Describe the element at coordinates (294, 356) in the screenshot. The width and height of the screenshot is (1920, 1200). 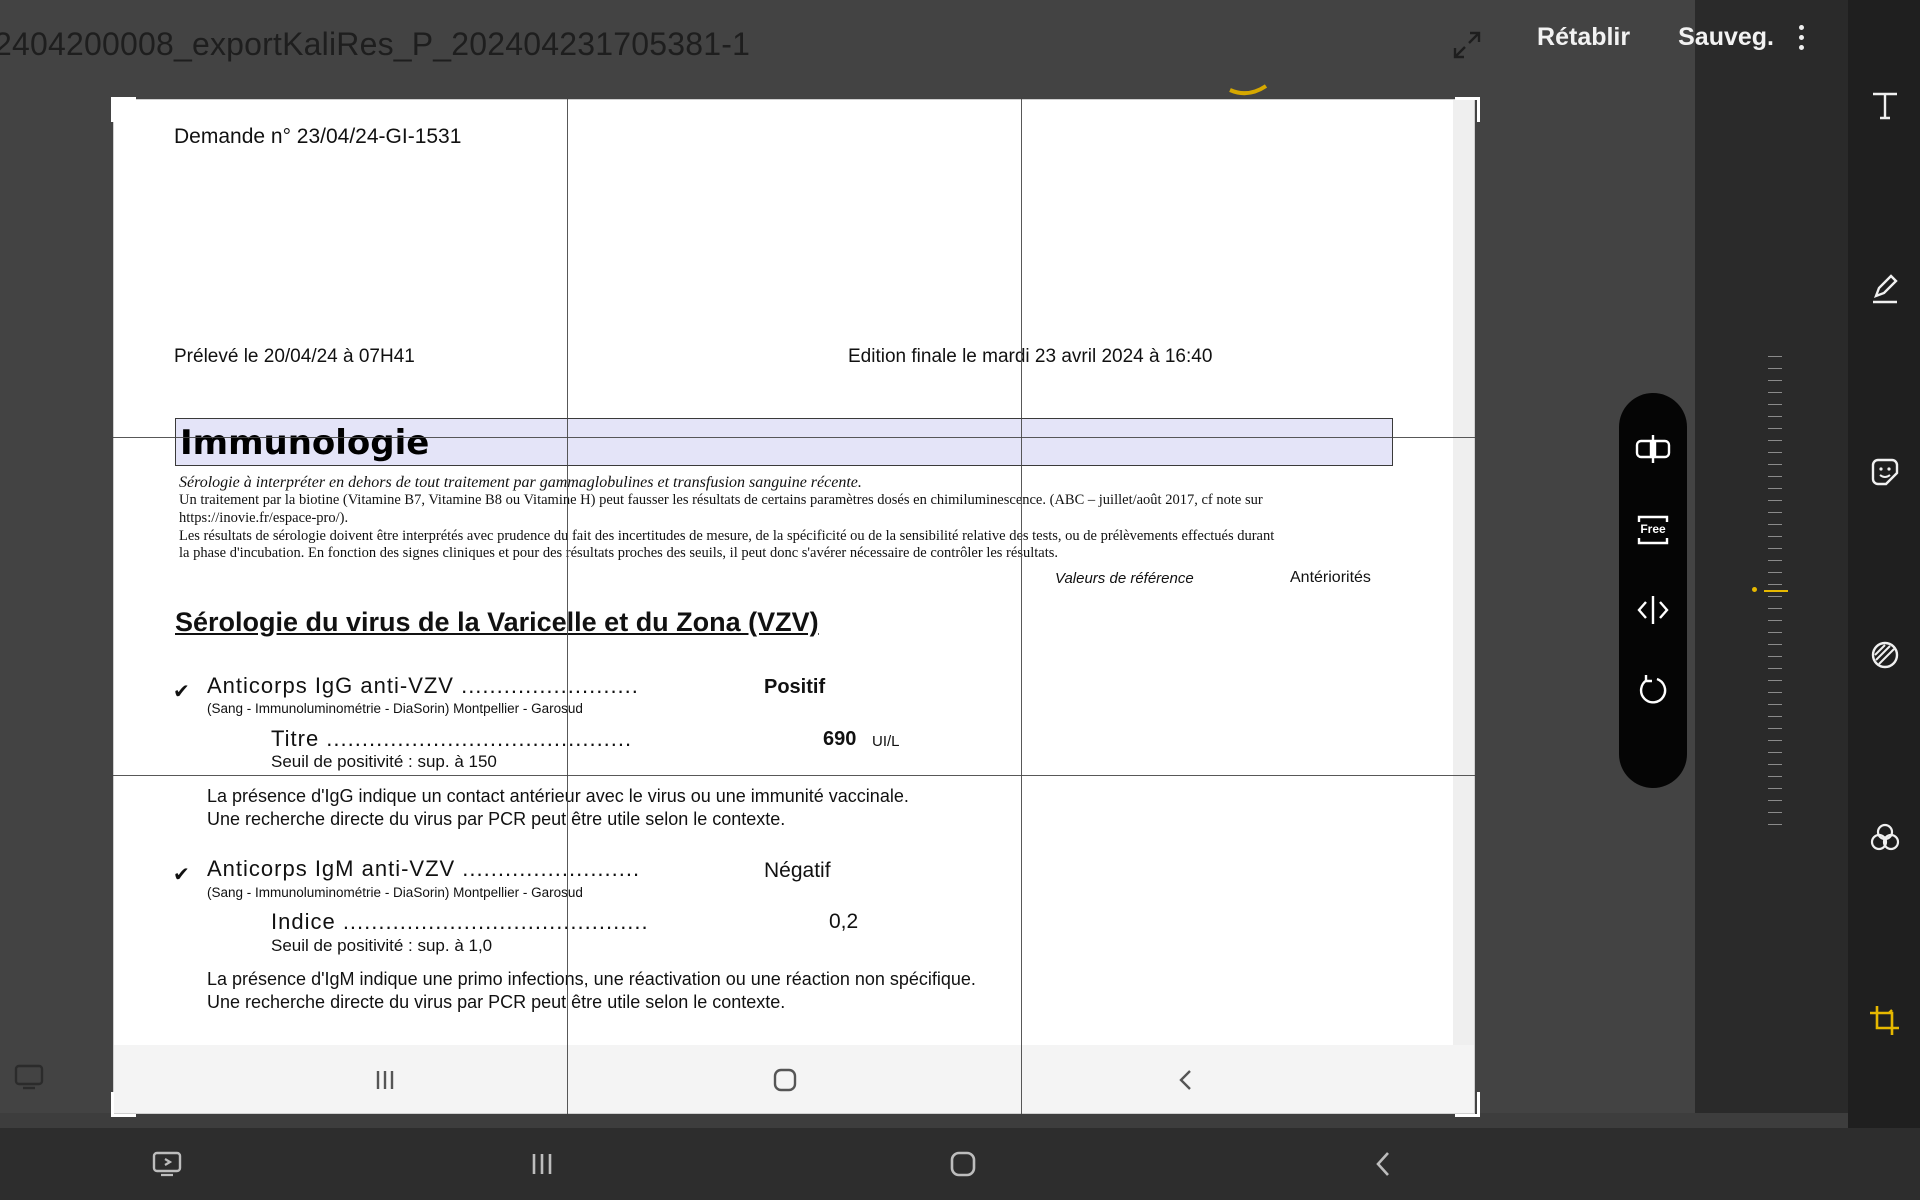
I see `sampled-date: Prélevé le 20/04/24 à 07H41` at that location.